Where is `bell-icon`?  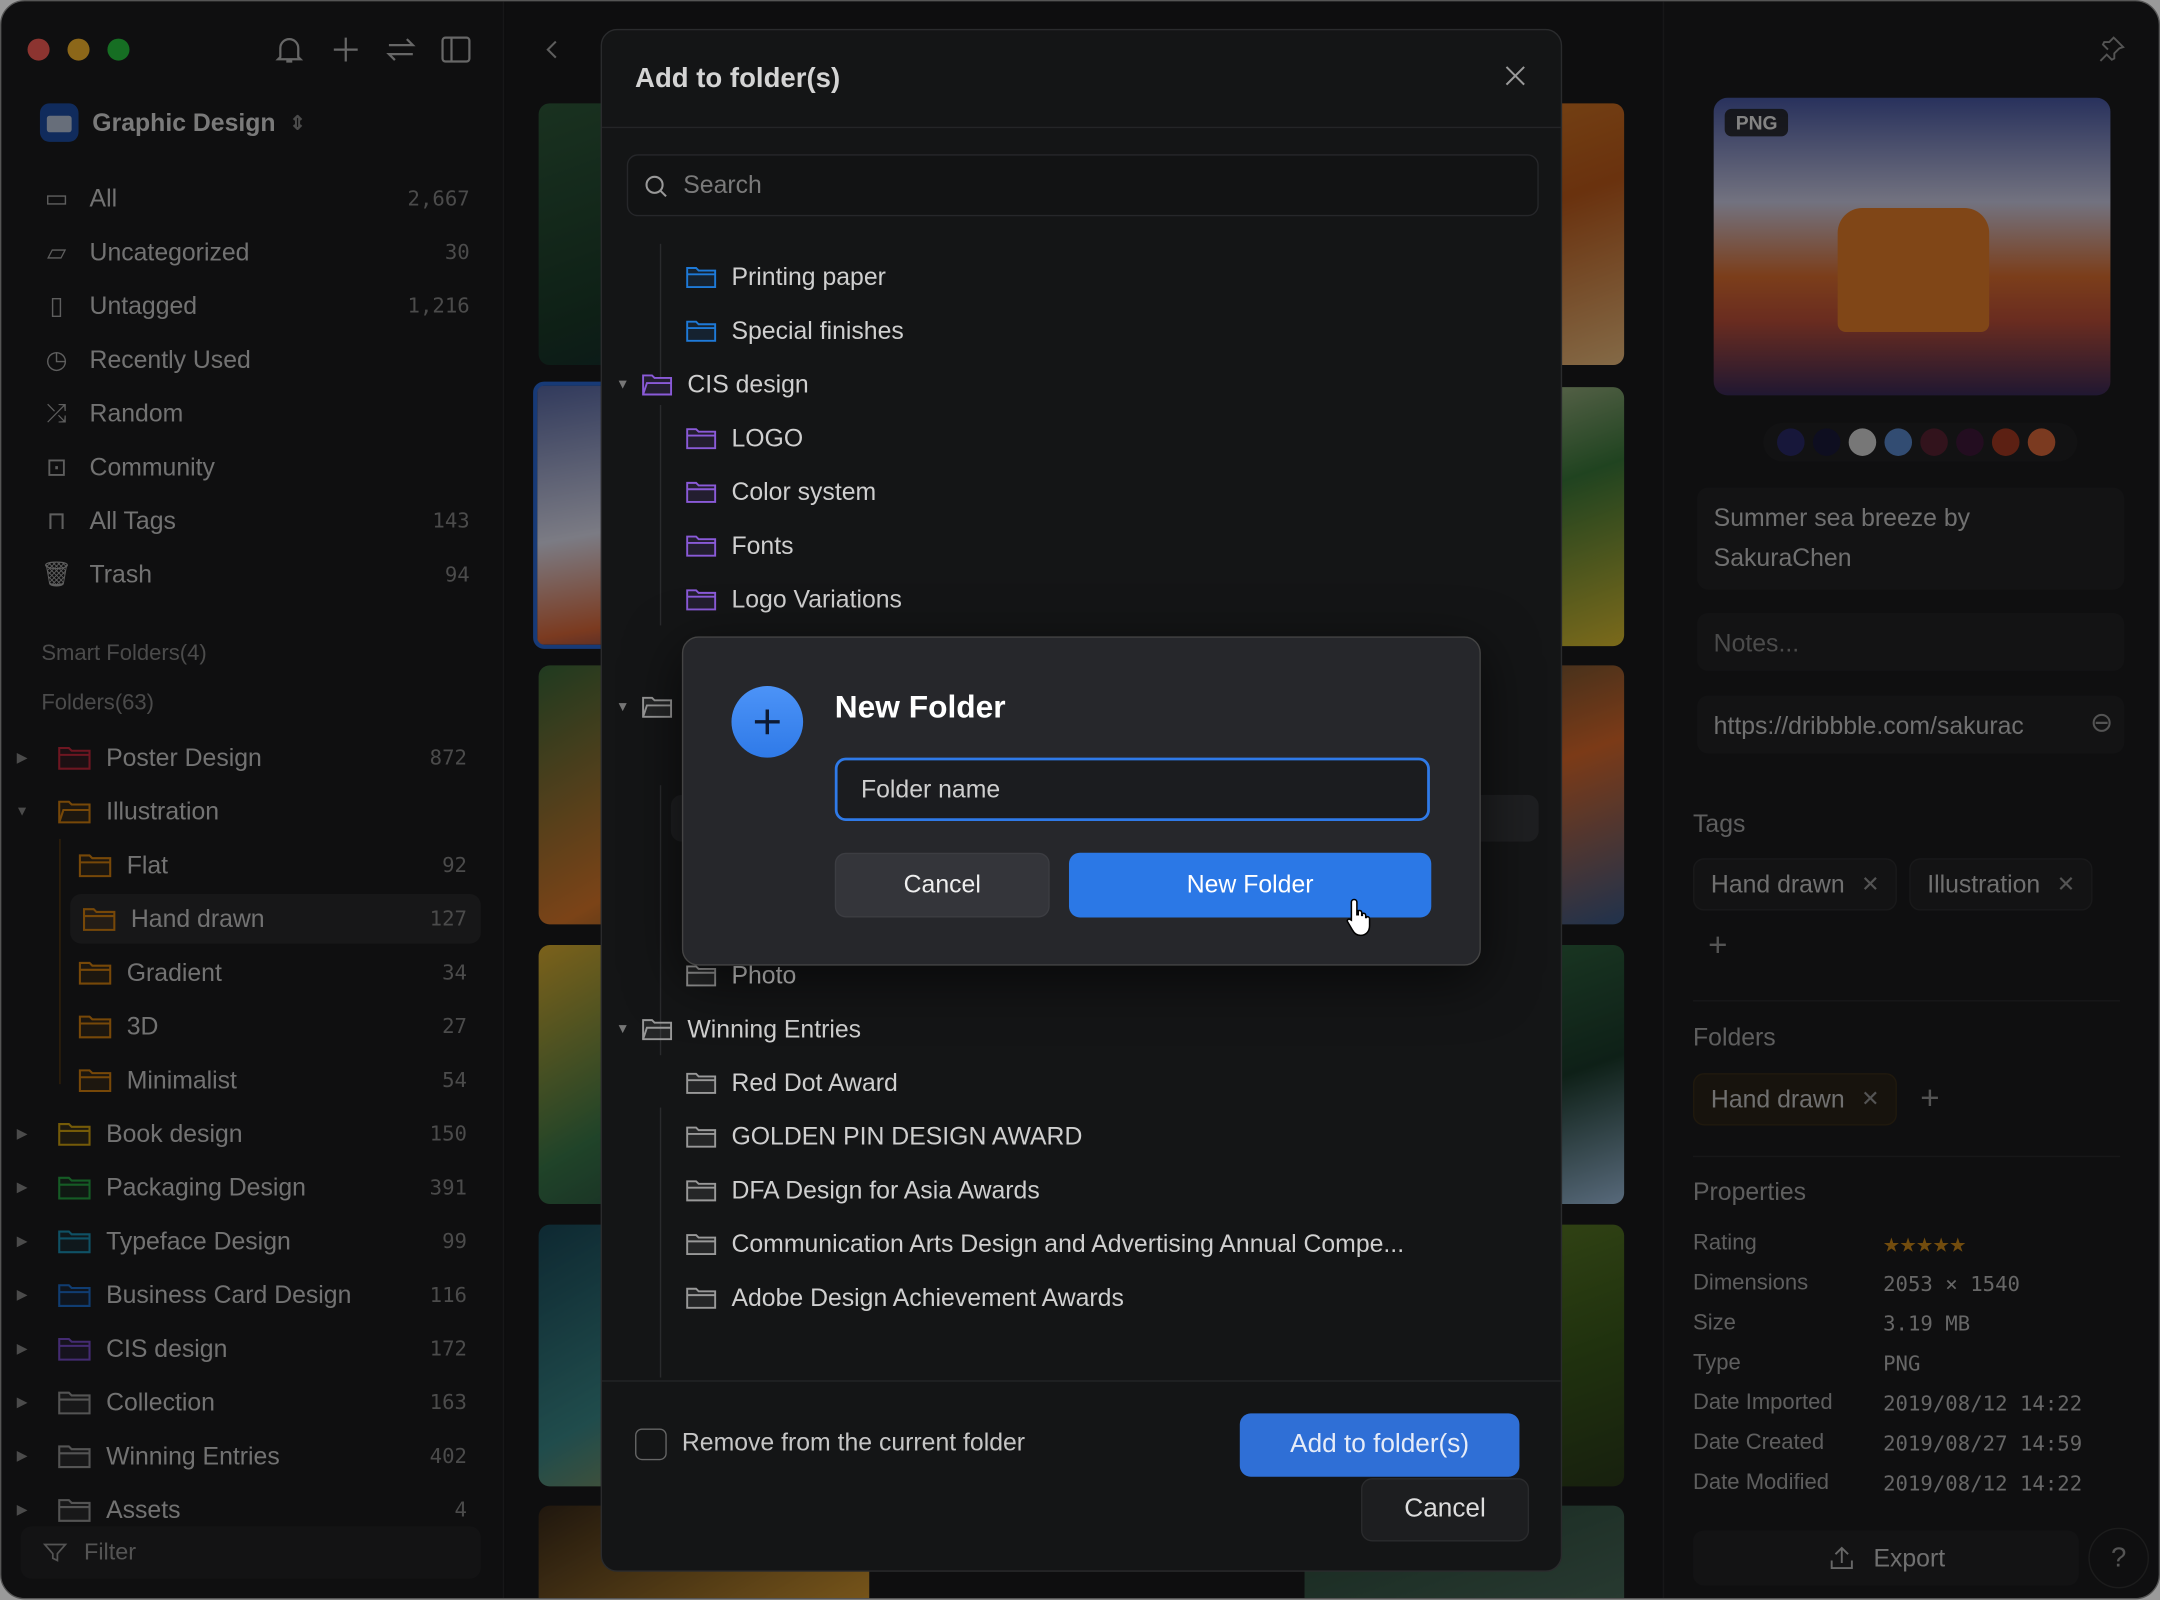 bell-icon is located at coordinates (289, 50).